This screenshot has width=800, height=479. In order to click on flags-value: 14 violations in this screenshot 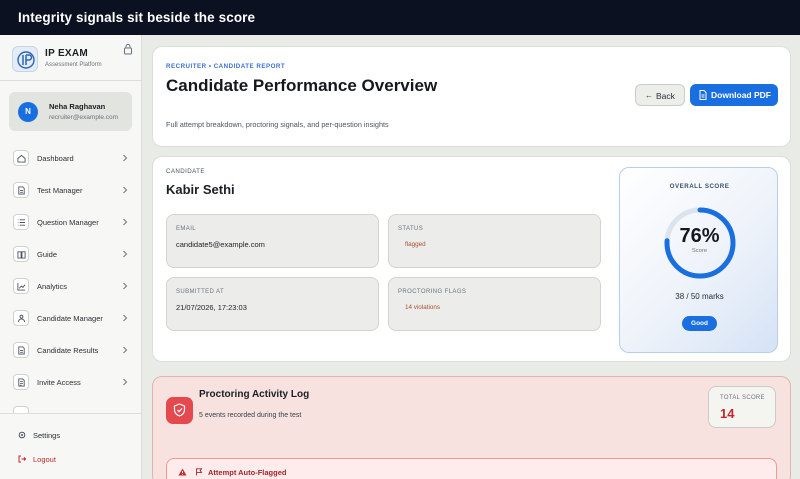, I will do `click(423, 307)`.